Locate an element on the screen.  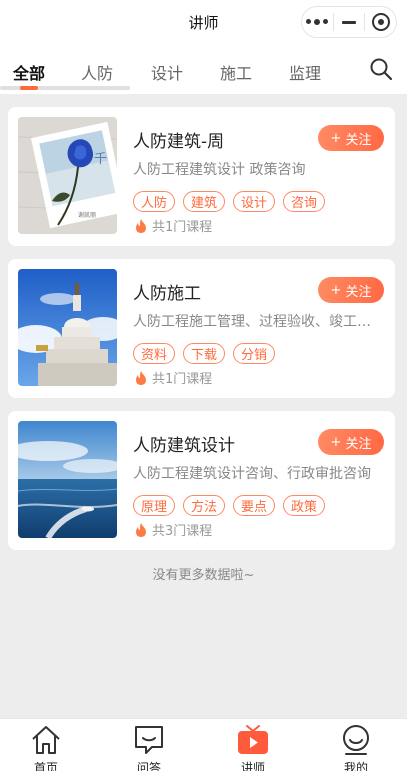
minimize-button is located at coordinates (349, 22).